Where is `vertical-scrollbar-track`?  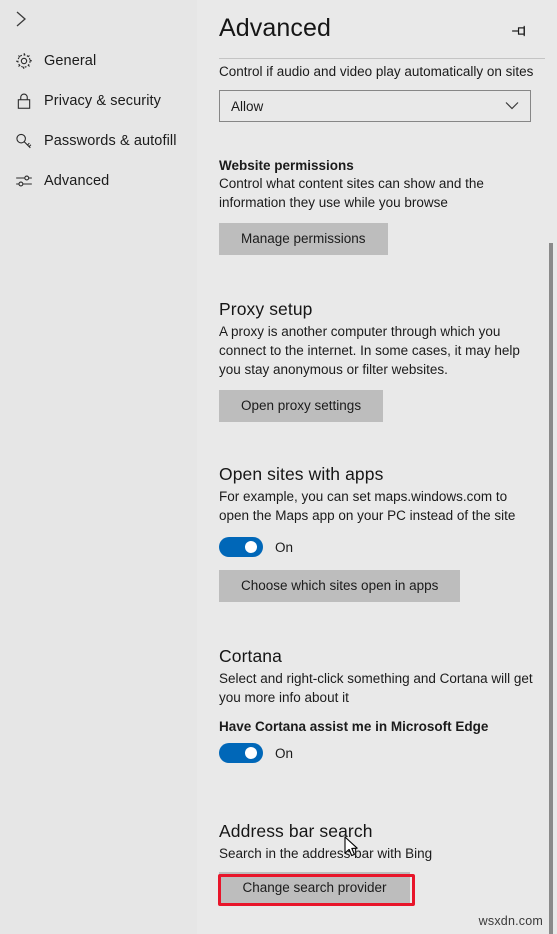 vertical-scrollbar-track is located at coordinates (551, 467).